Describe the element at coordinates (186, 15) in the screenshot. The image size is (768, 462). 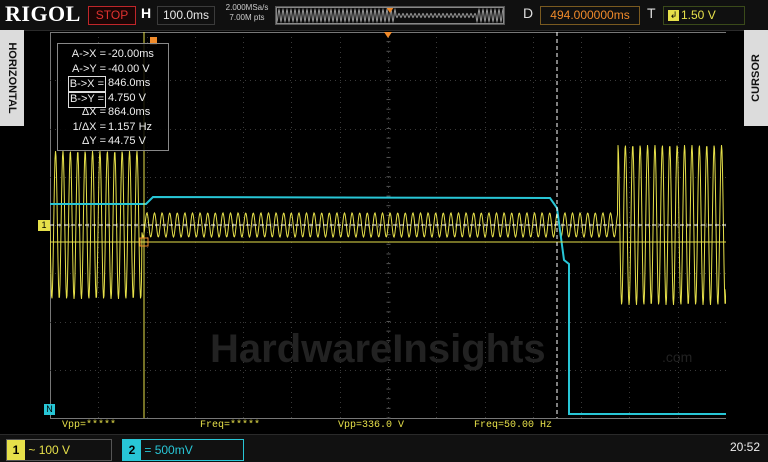
I see `horizontal-scale: 100.0ms` at that location.